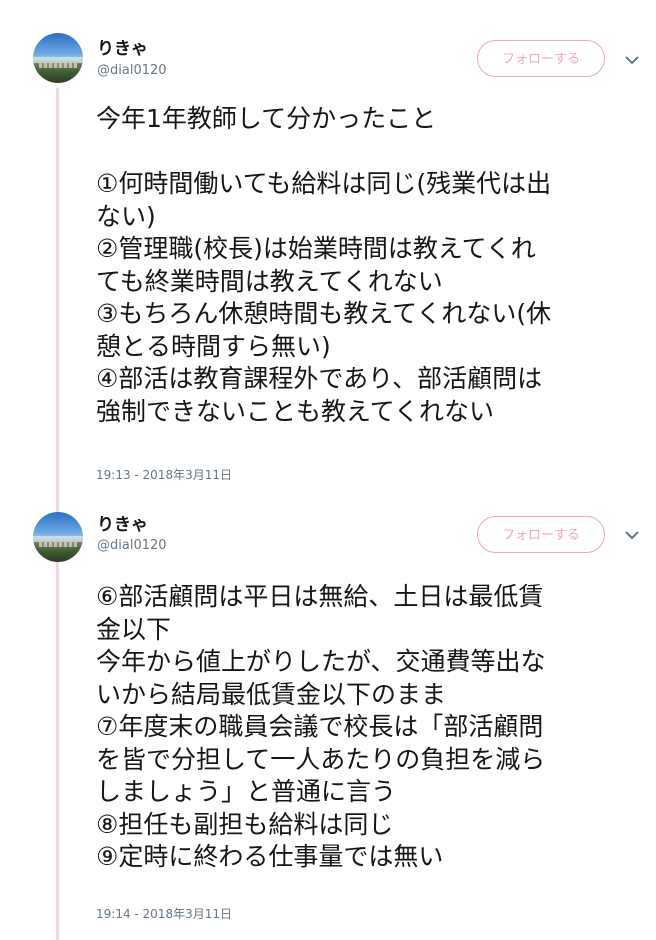 This screenshot has width=656, height=940. Describe the element at coordinates (246, 791) in the screenshot. I see `tweet-text-line: しましょう」と普通に言う` at that location.